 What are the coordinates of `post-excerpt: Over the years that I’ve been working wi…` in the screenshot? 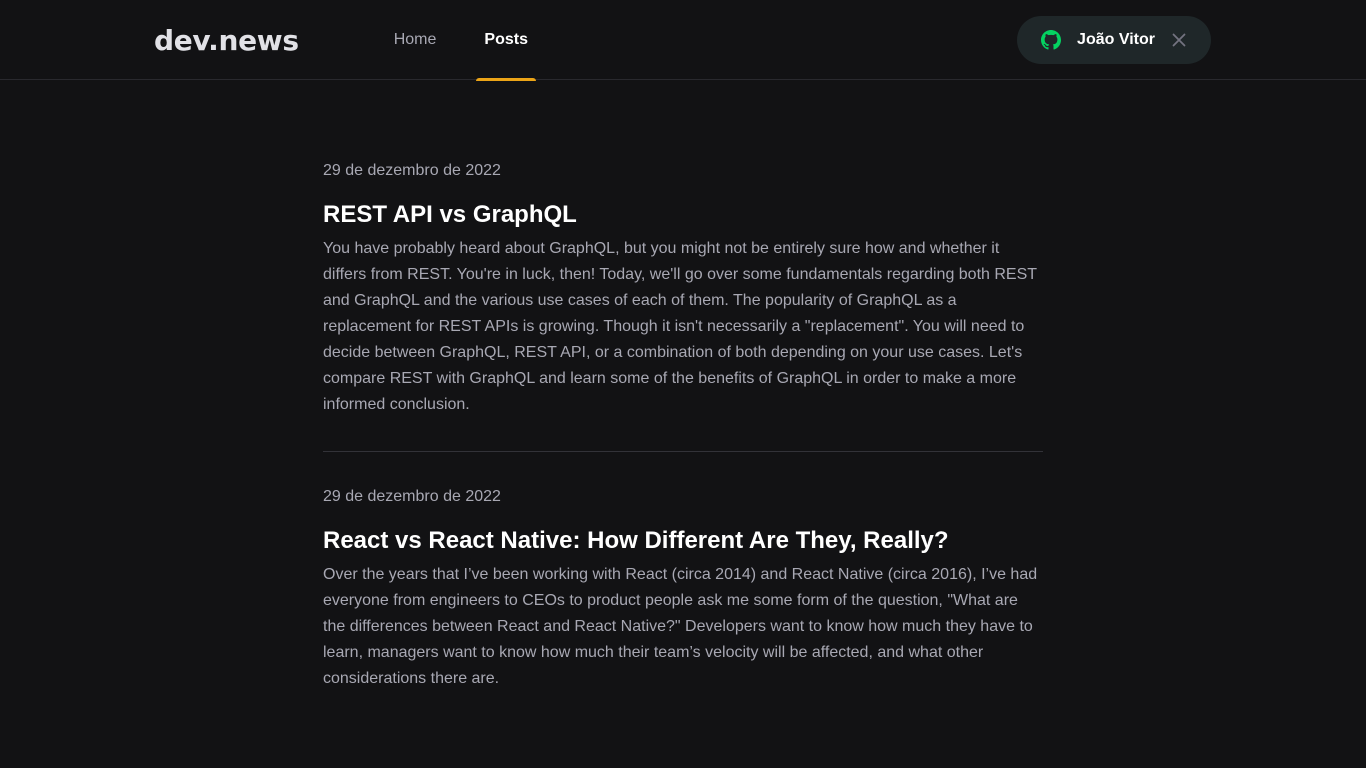 It's located at (680, 626).